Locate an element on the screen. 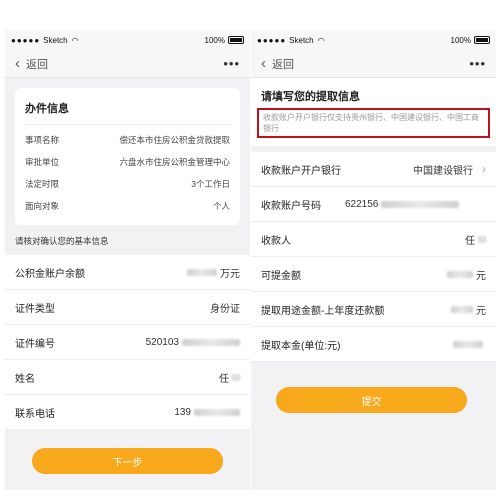 The height and width of the screenshot is (497, 500). bank-select-value: 中国建设银行 is located at coordinates (443, 171).